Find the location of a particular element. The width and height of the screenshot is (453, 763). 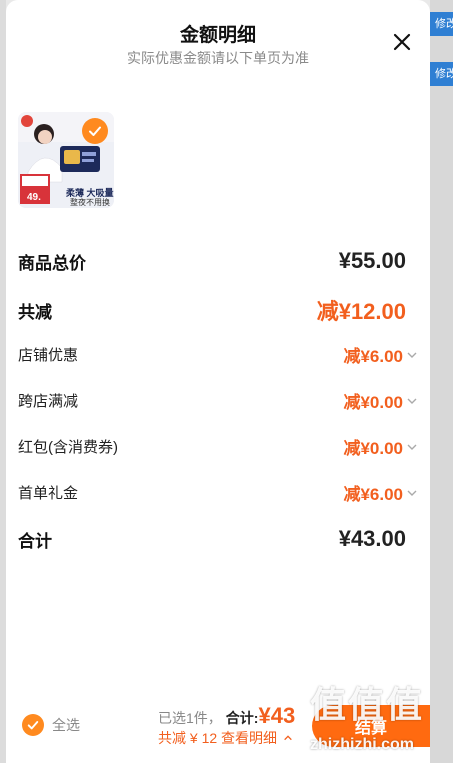

row-label: 跨店满减 is located at coordinates (48, 401).